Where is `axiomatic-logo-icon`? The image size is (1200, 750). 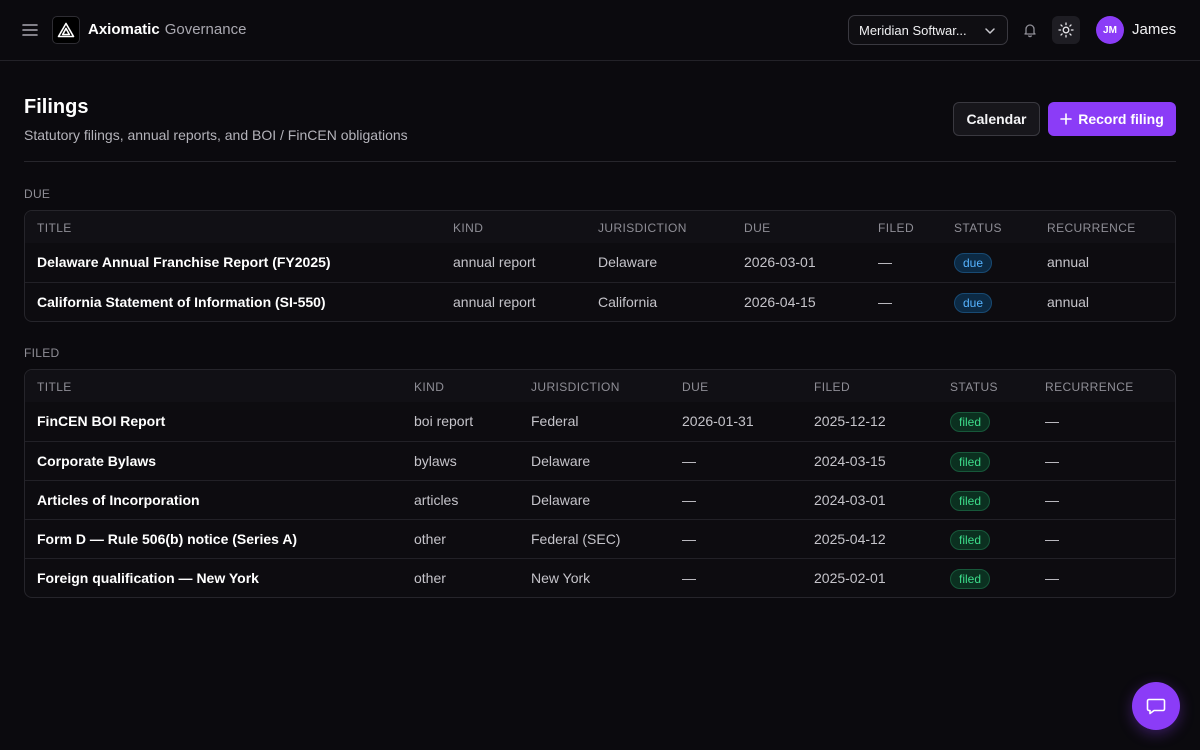 axiomatic-logo-icon is located at coordinates (66, 30).